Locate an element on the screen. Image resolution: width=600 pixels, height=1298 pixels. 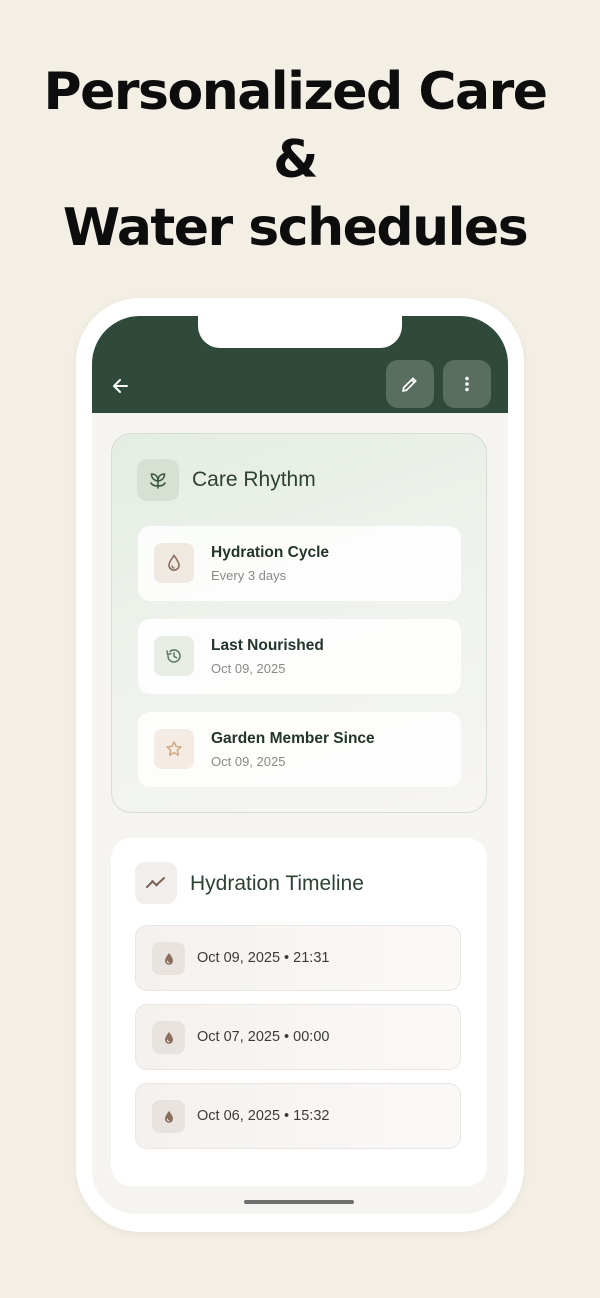
home-indicator is located at coordinates (299, 1202).